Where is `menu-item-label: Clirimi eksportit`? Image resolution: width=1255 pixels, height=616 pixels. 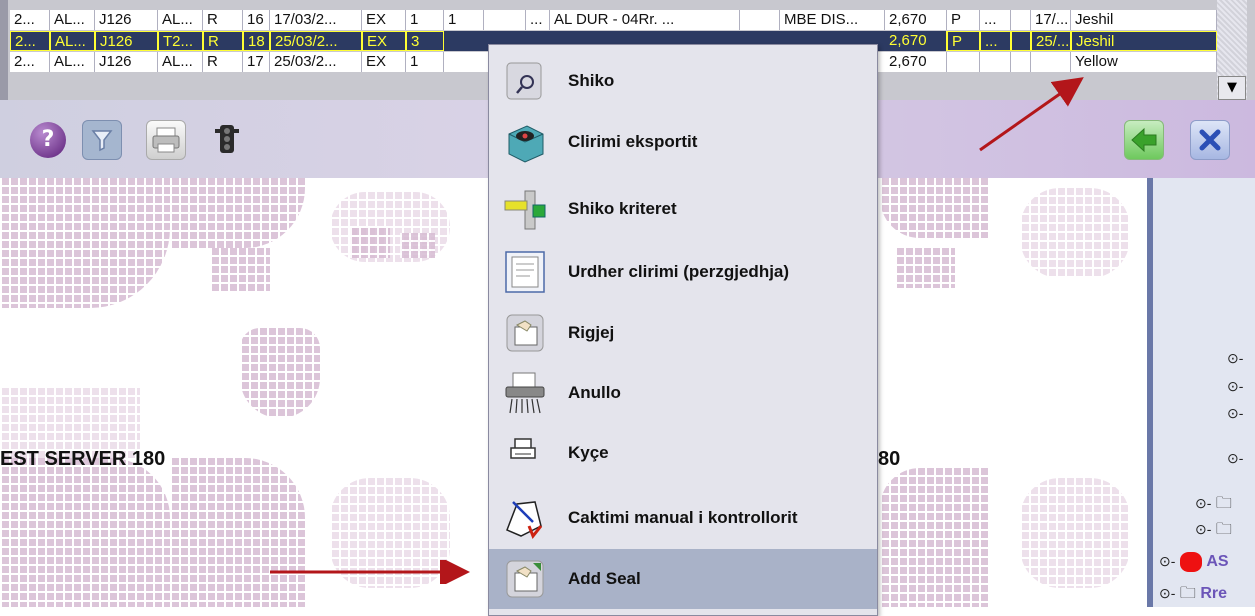
menu-item-label: Clirimi eksportit is located at coordinates (633, 141).